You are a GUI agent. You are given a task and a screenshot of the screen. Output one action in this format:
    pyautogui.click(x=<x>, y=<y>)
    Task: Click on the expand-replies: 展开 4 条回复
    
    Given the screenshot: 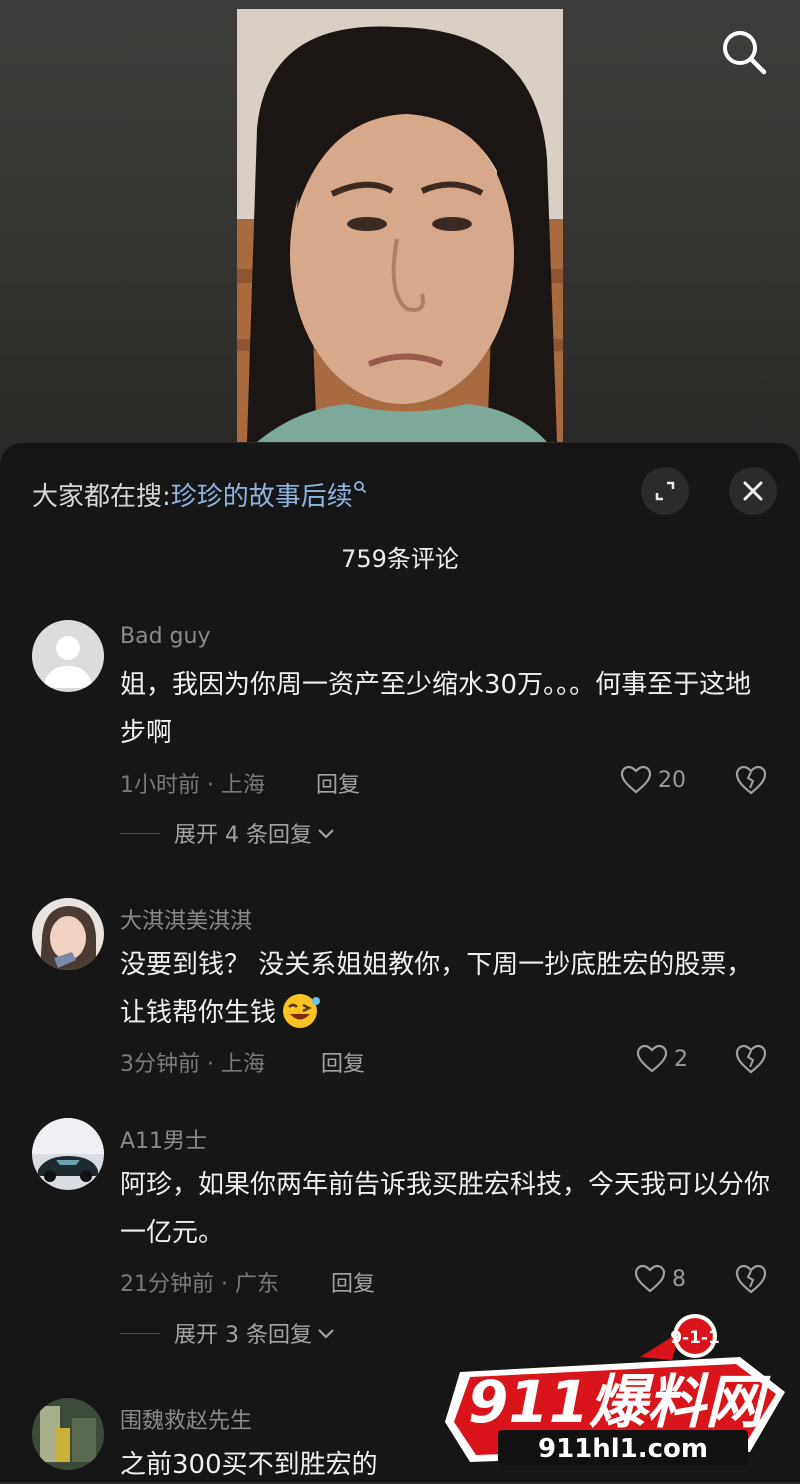 What is the action you would take?
    pyautogui.click(x=228, y=833)
    